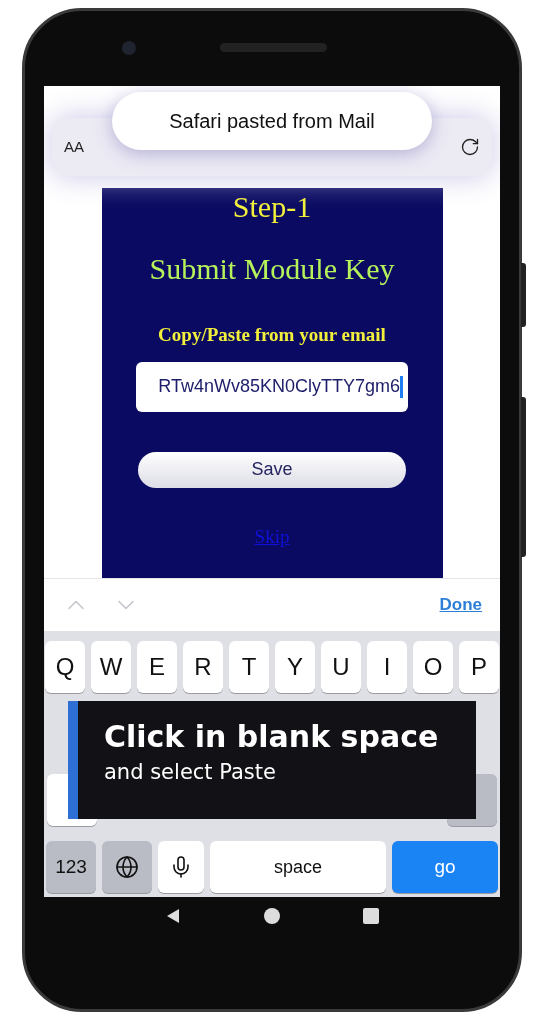 This screenshot has height=1015, width=538. I want to click on step-title: Step-1, so click(272, 206).